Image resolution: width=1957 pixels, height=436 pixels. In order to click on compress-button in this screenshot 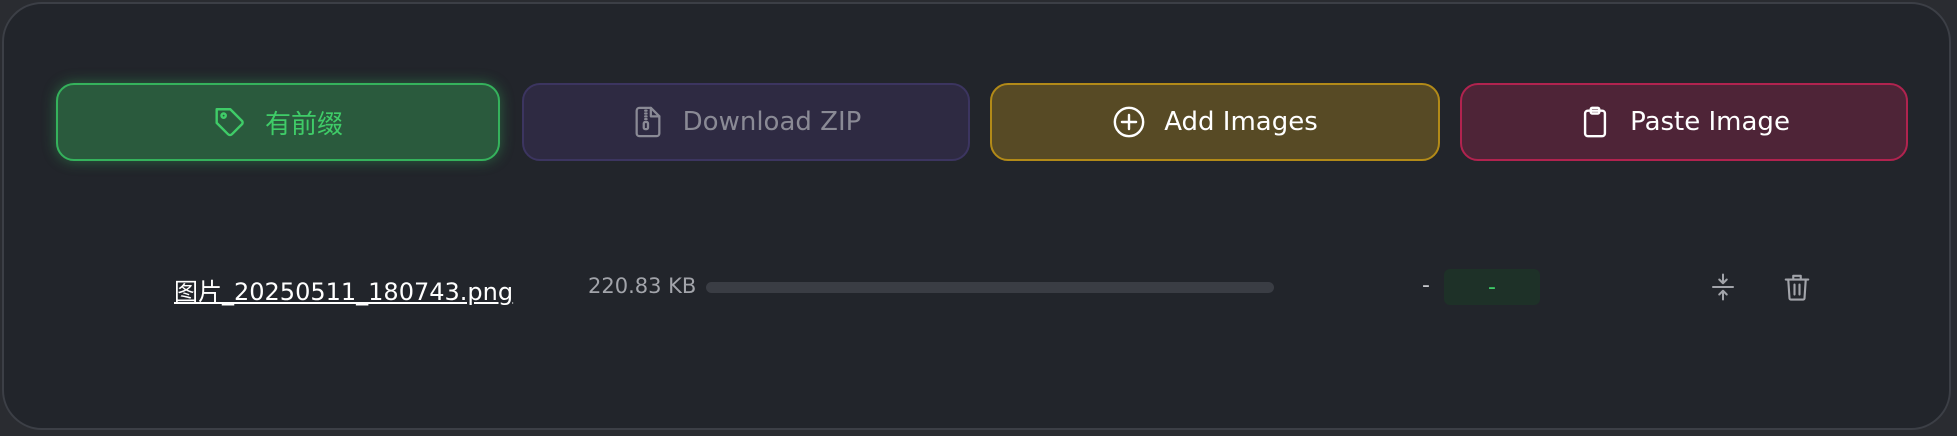, I will do `click(1723, 287)`.